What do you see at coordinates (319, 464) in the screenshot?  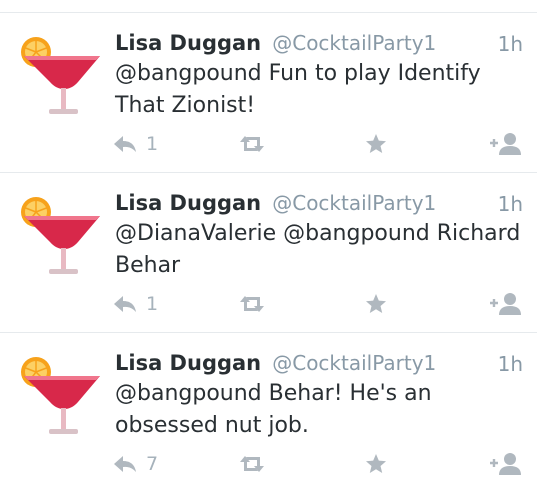 I see `action-bar: 7` at bounding box center [319, 464].